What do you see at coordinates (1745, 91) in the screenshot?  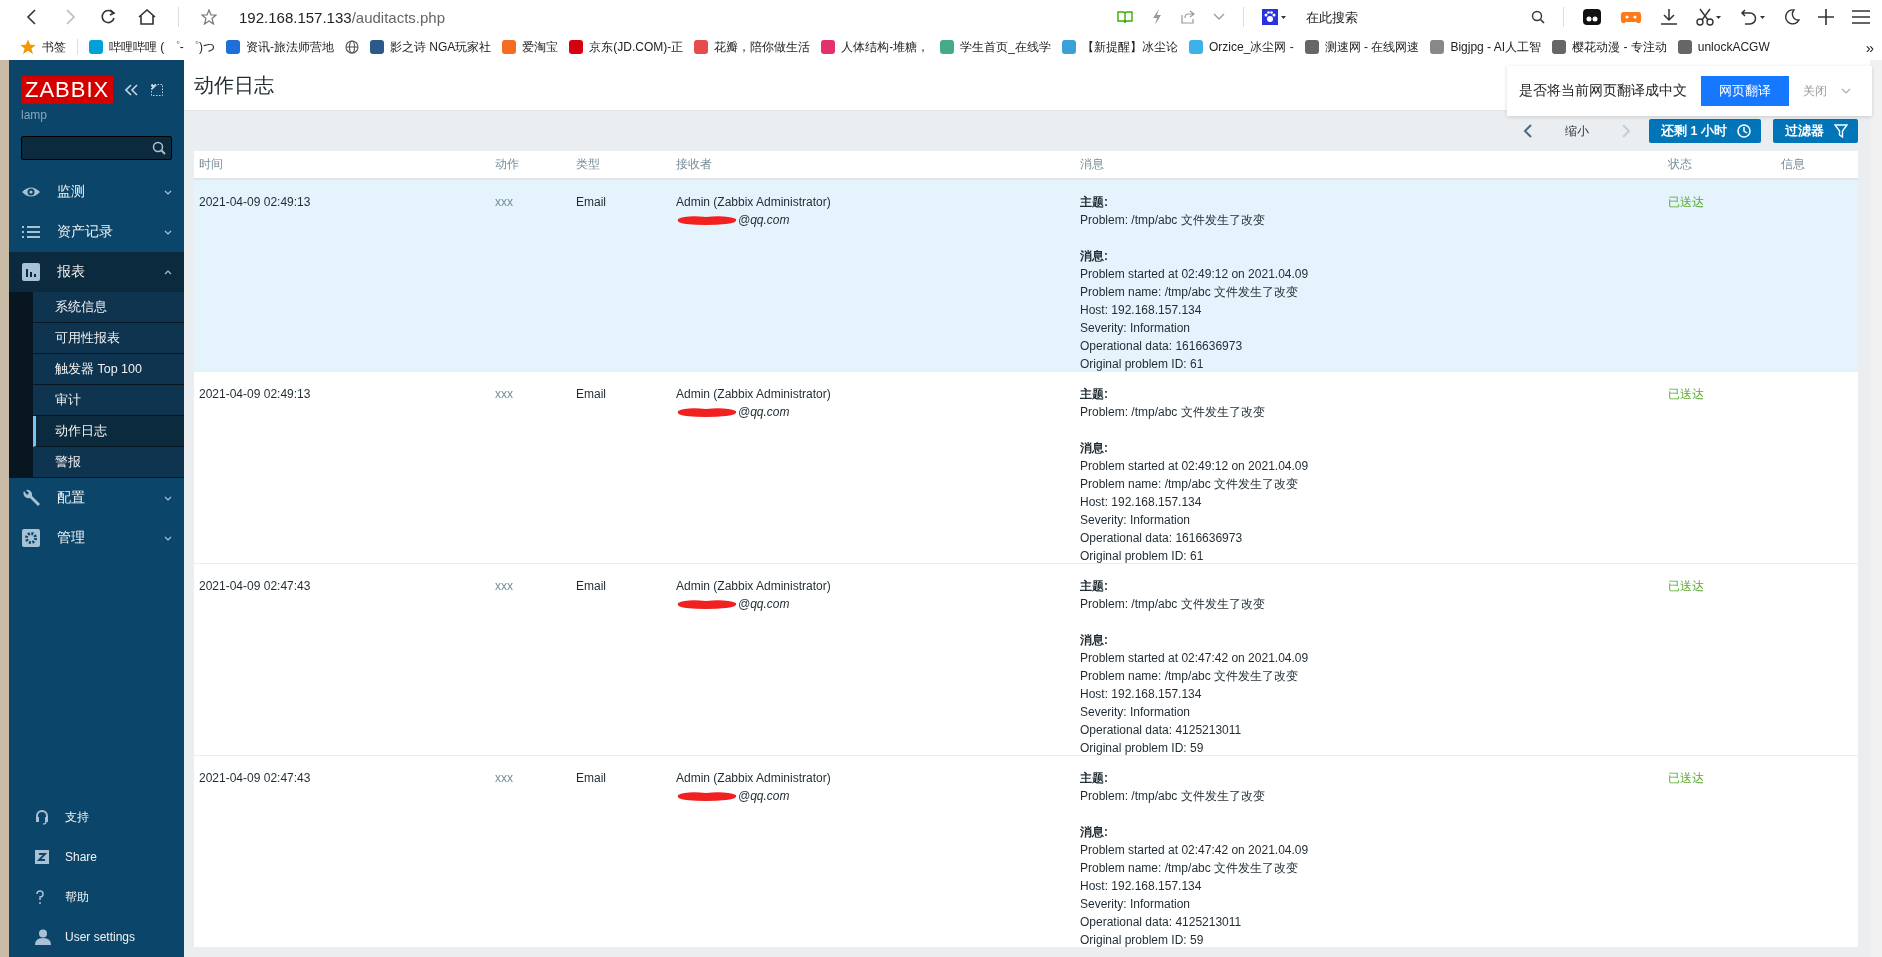 I see `translate-button: 网页翻译` at bounding box center [1745, 91].